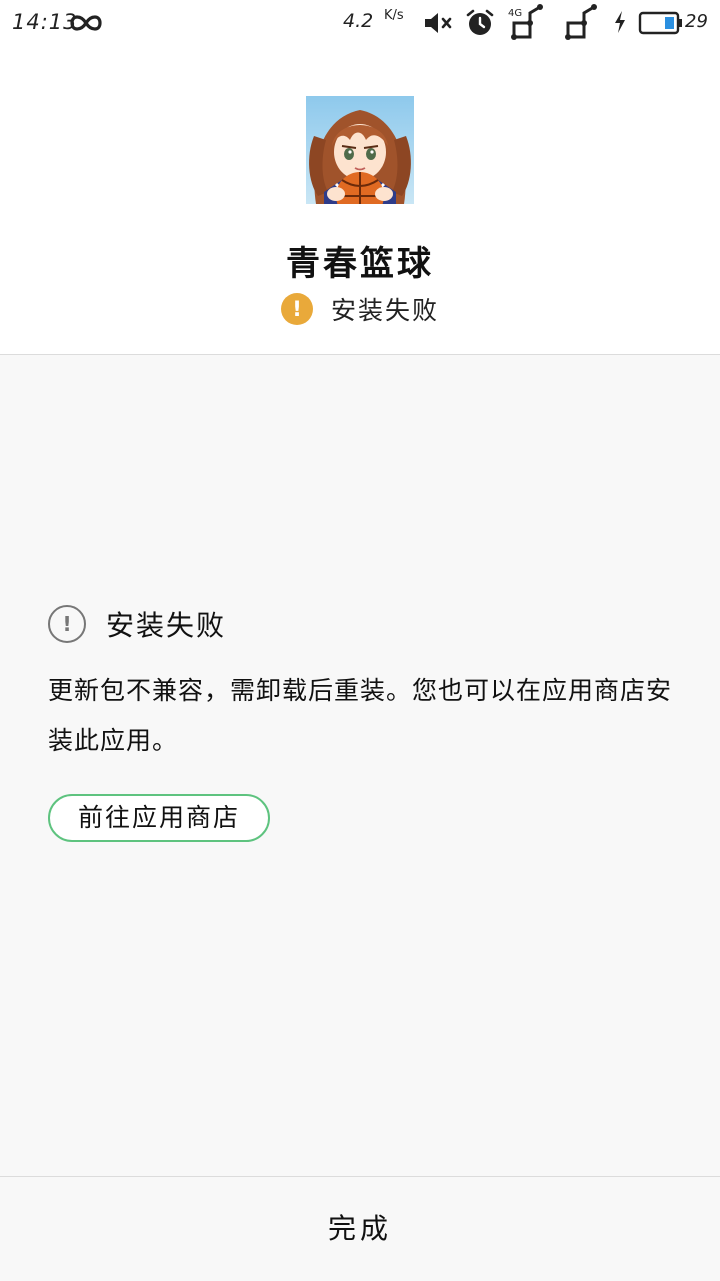 The image size is (720, 1281). I want to click on network-type-label: 4G, so click(515, 13).